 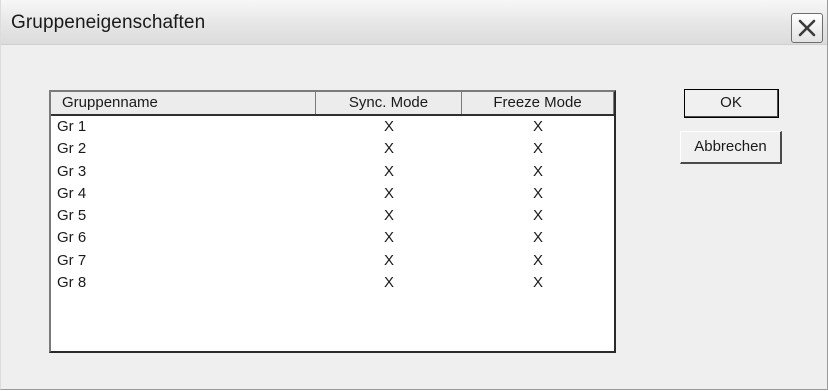 I want to click on group-name: Gr 2, so click(x=72, y=149).